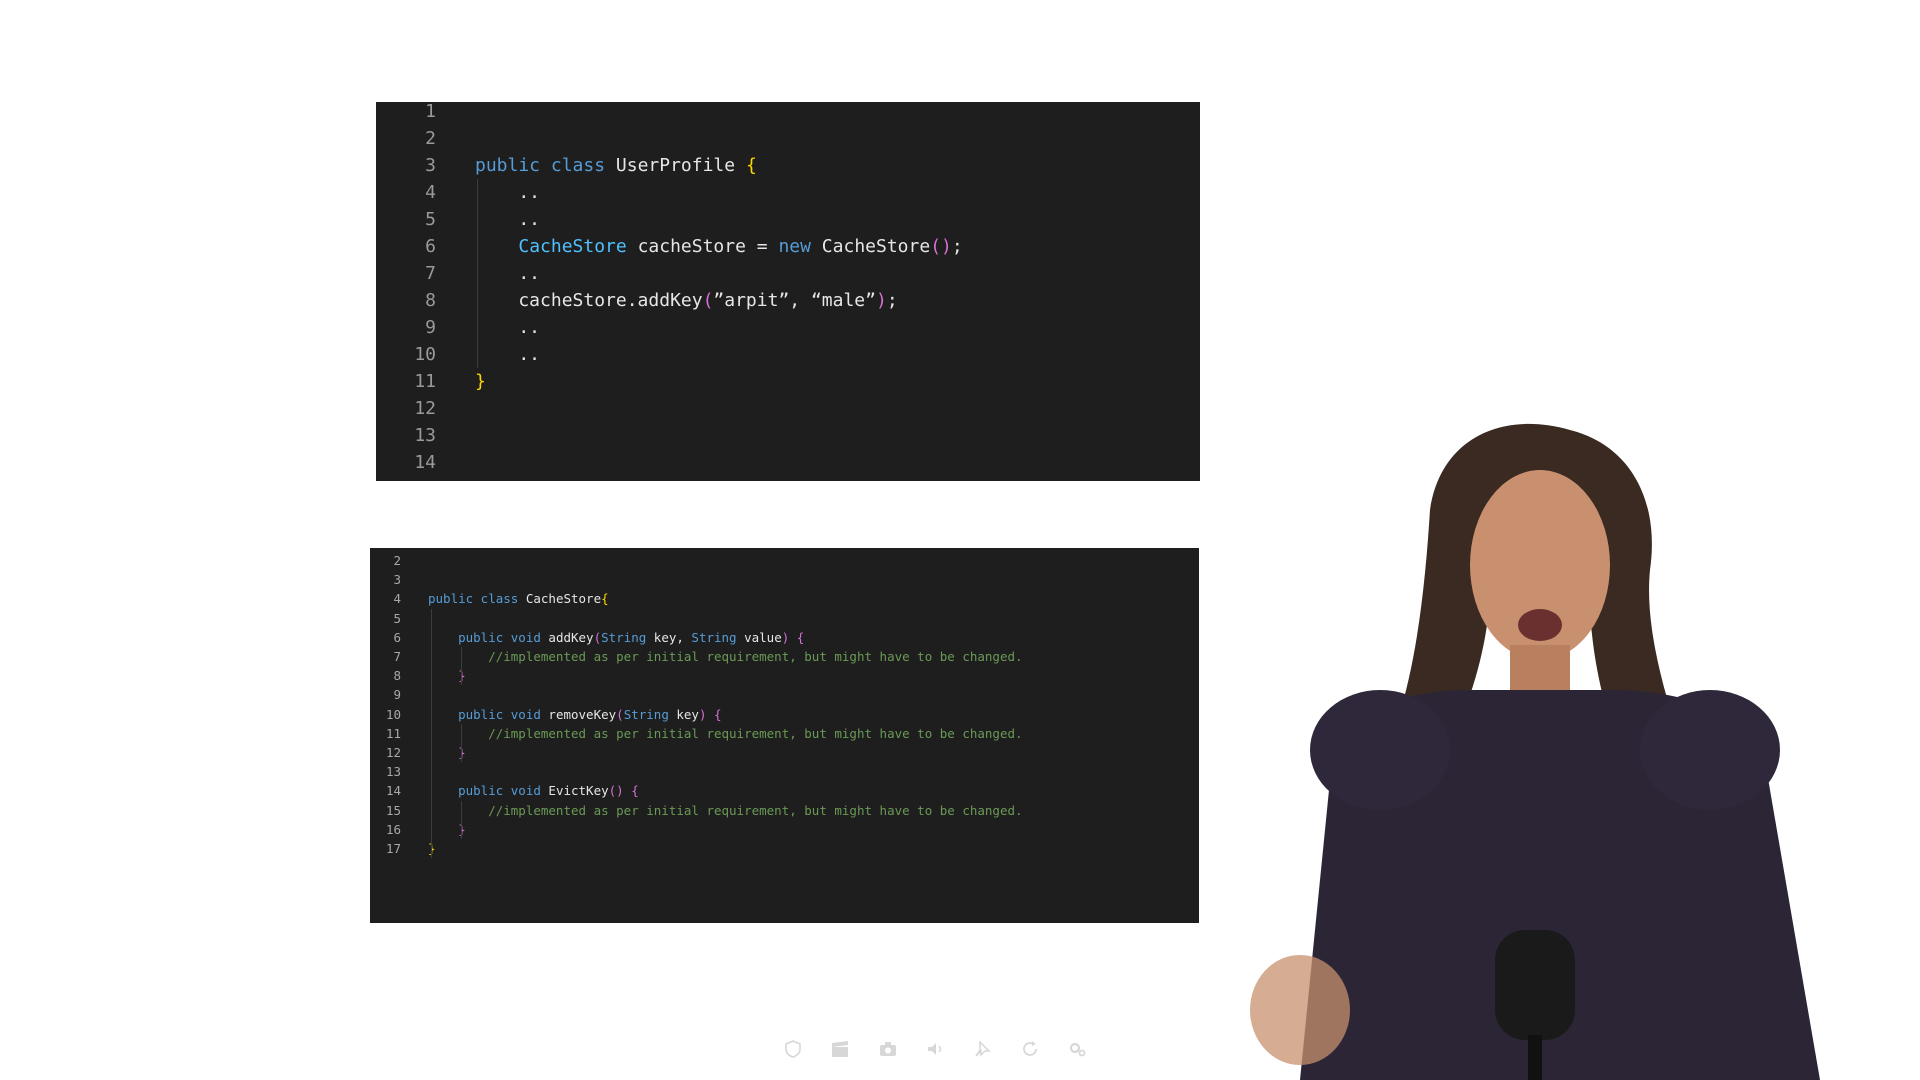 Image resolution: width=1920 pixels, height=1080 pixels. I want to click on code-line: 4 .., so click(788, 192).